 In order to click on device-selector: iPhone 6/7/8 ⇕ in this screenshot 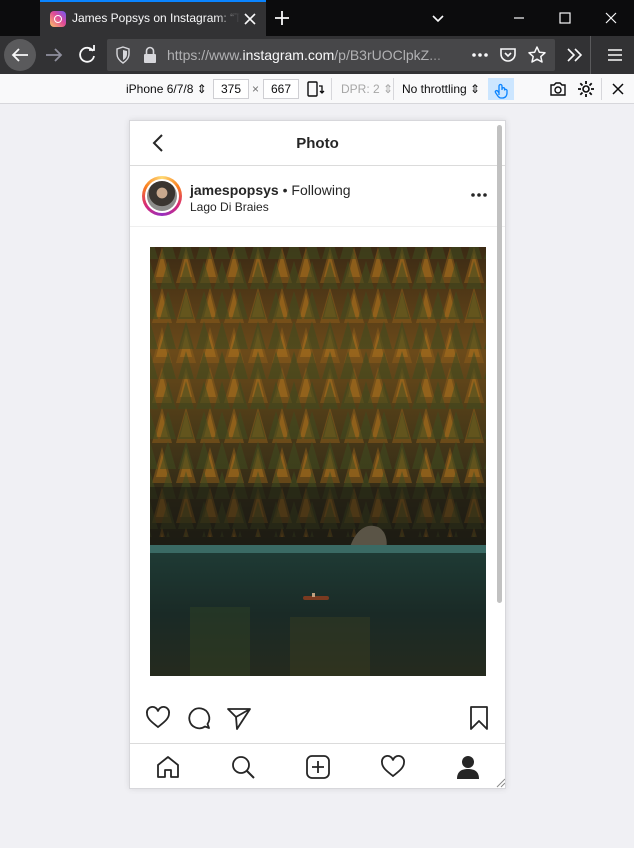, I will do `click(166, 89)`.